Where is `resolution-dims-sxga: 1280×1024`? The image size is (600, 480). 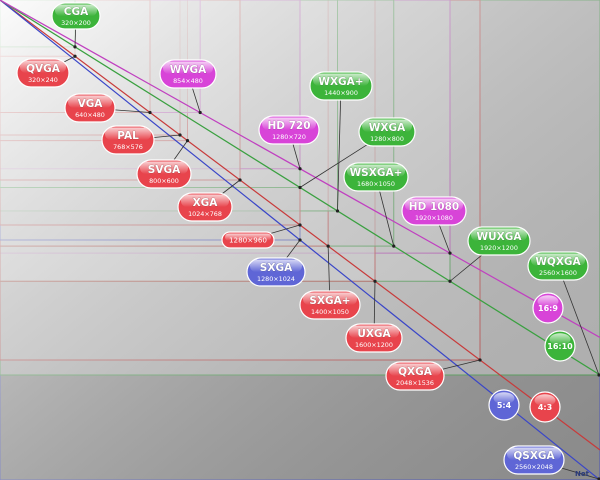
resolution-dims-sxga: 1280×1024 is located at coordinates (276, 279).